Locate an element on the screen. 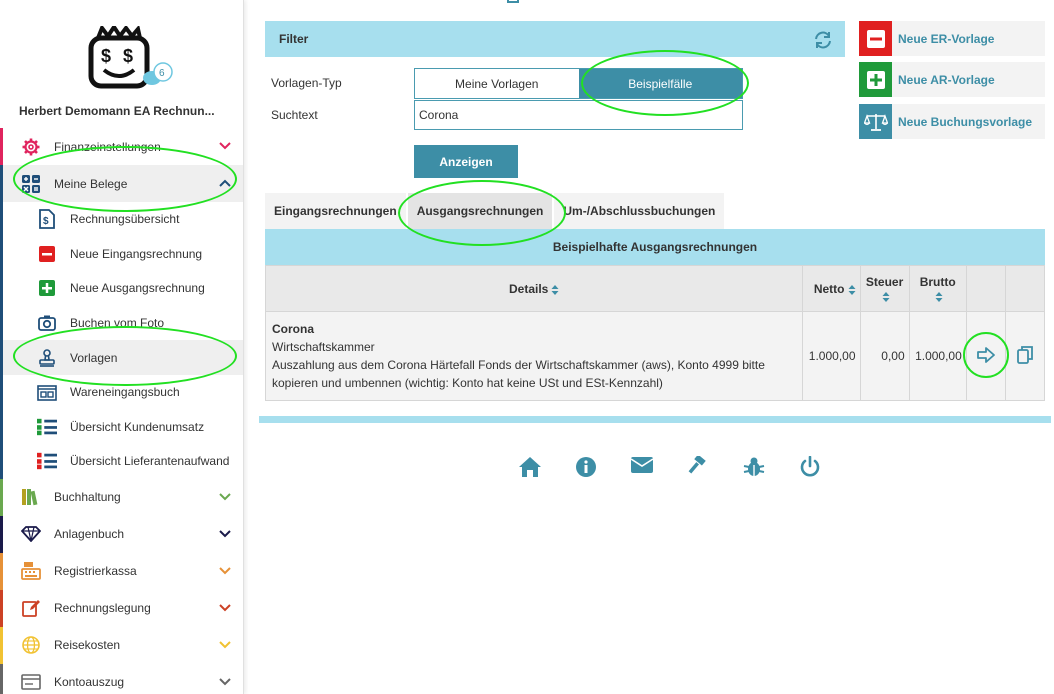  sidebar-subitem-vorlagen: Vorlagen is located at coordinates (121, 357).